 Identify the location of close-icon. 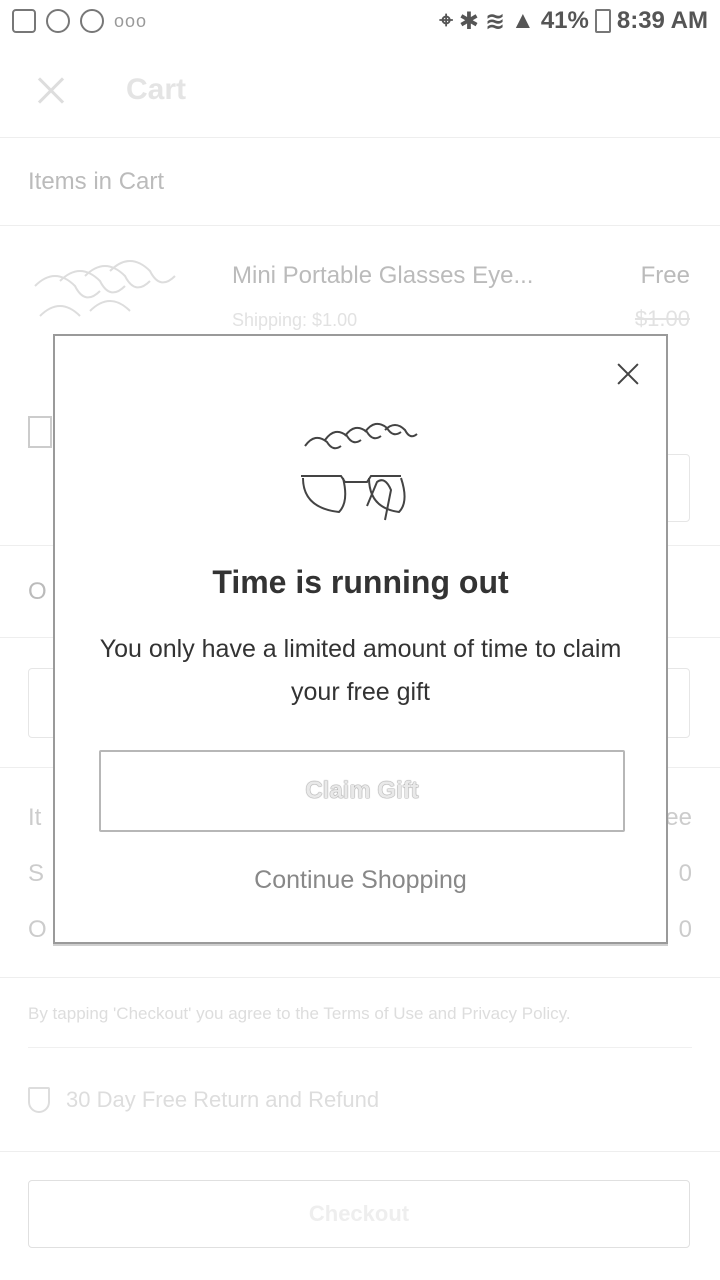
(628, 374).